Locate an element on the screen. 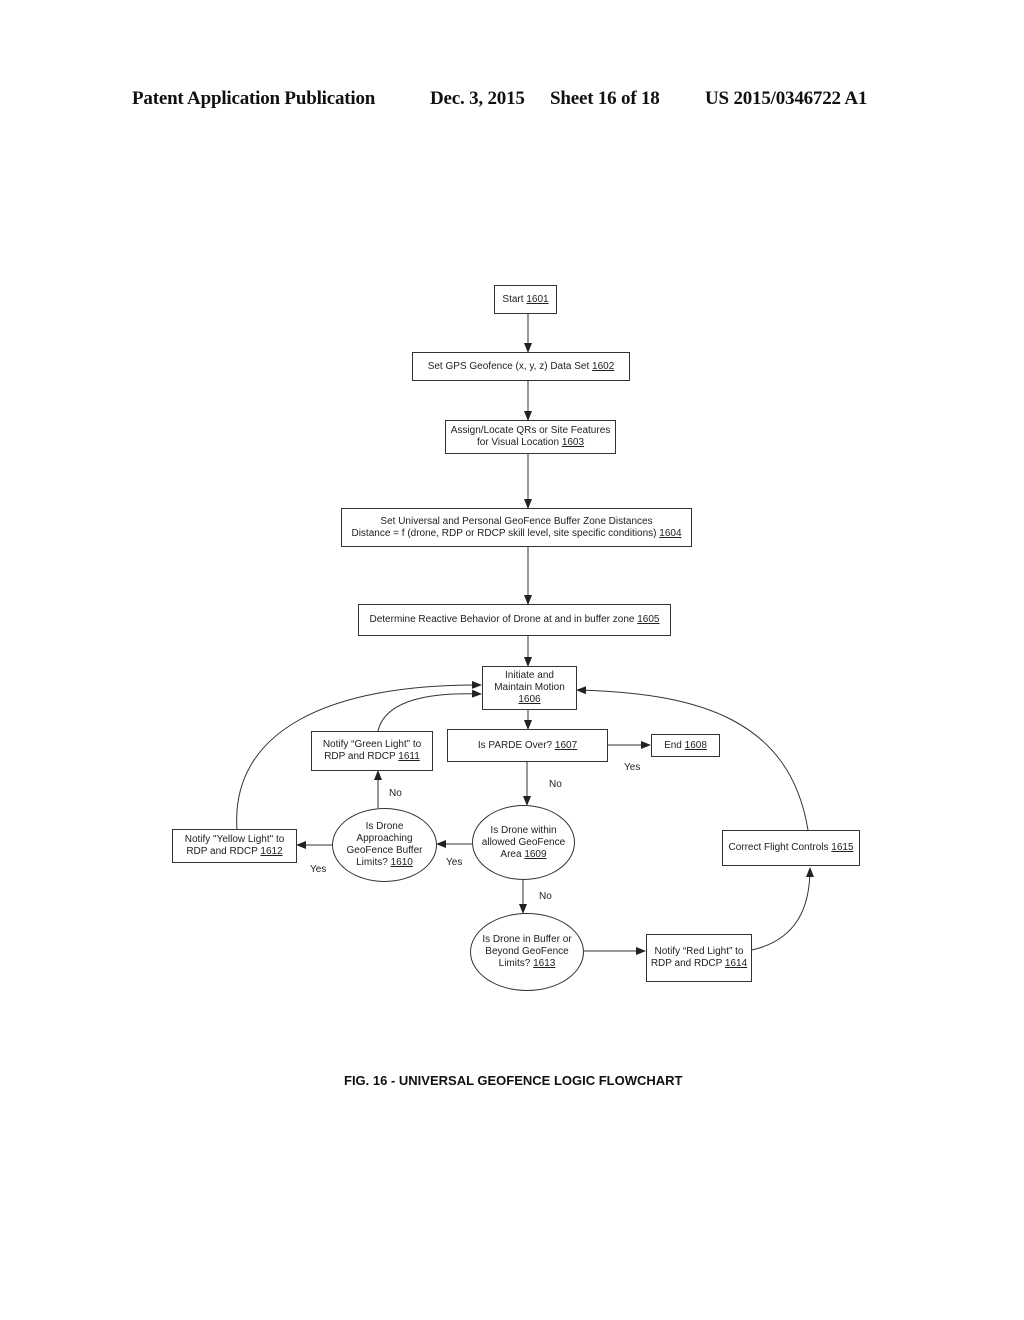  node-text: allowed GeoFence is located at coordinates (523, 842).